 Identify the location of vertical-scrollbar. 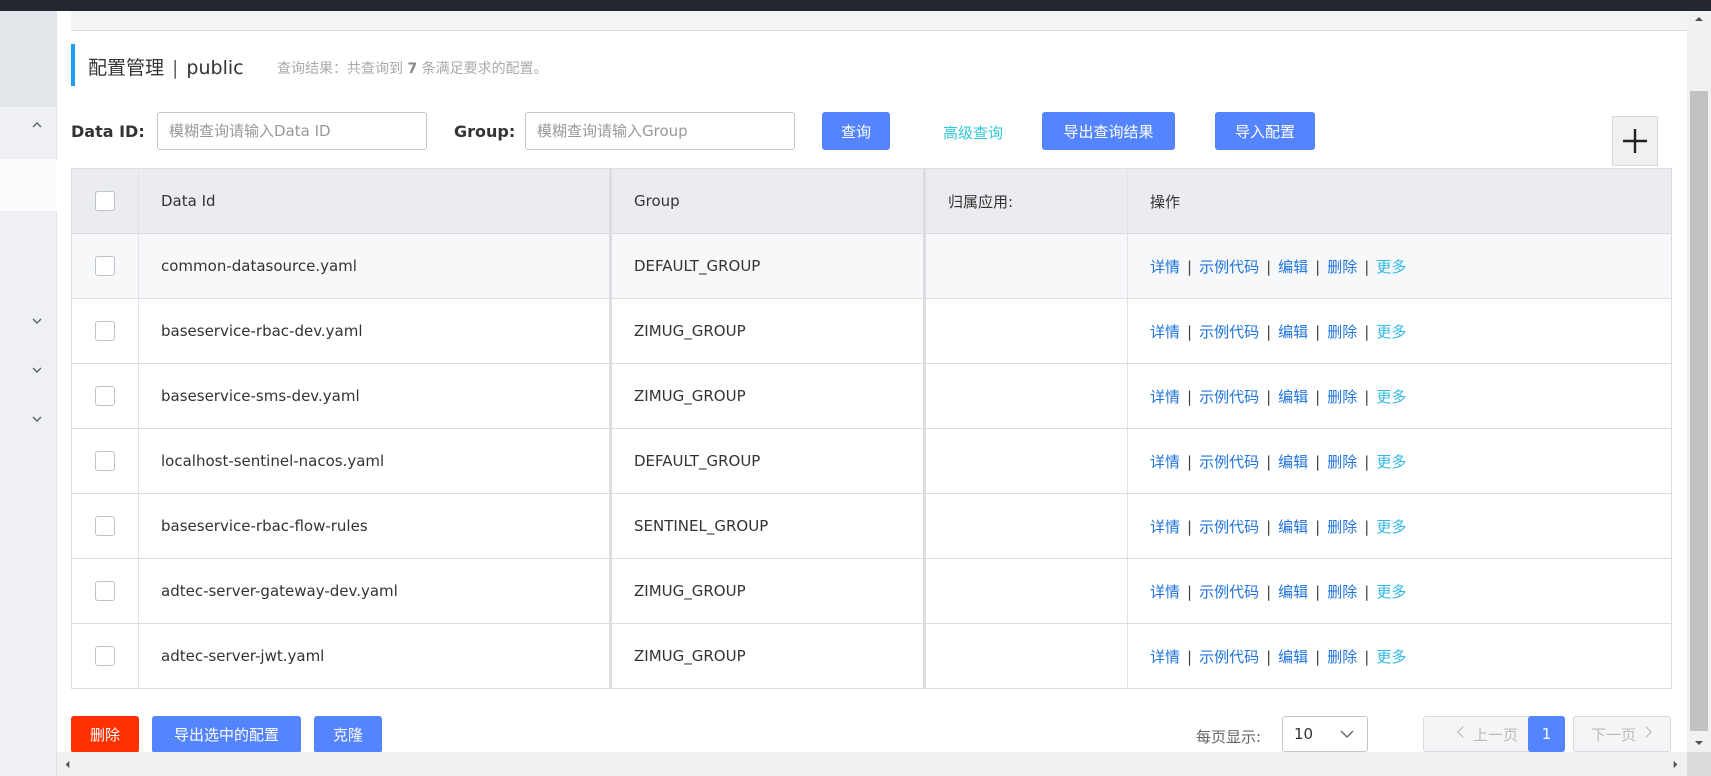
(1699, 381).